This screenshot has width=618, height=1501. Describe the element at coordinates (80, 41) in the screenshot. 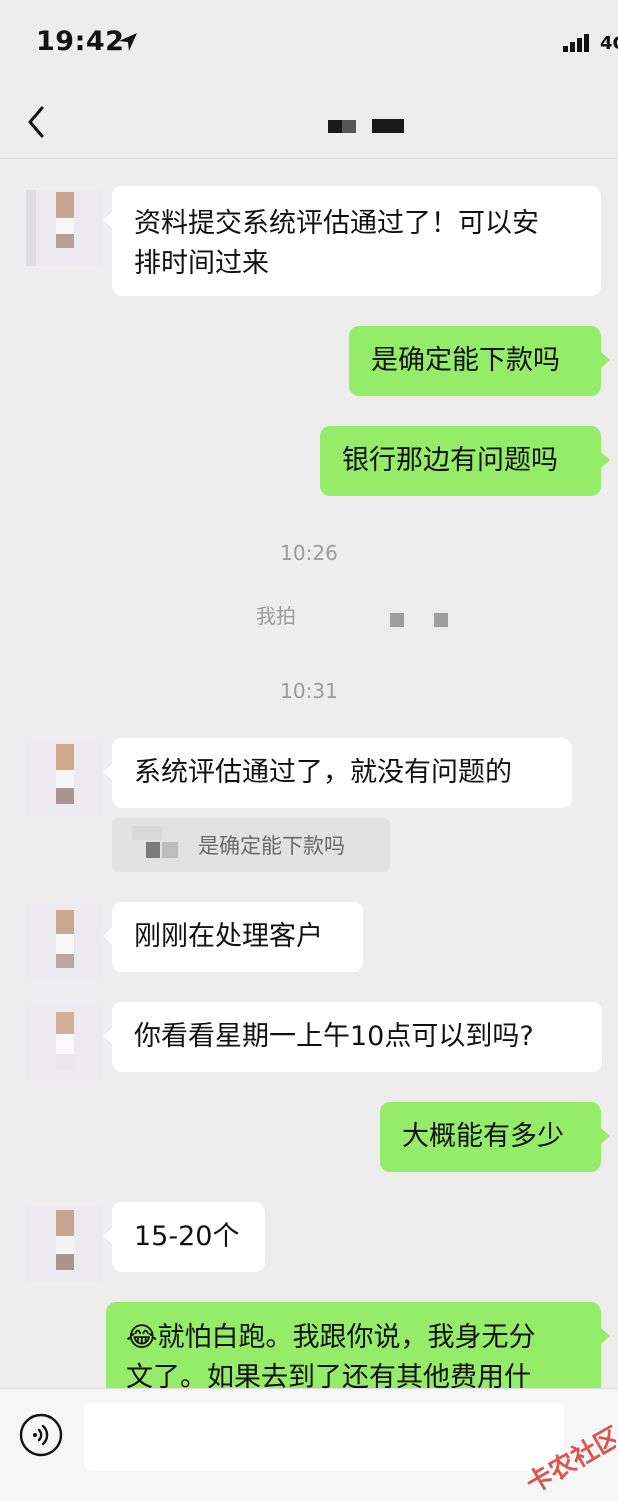

I see `status-time: 19:42` at that location.